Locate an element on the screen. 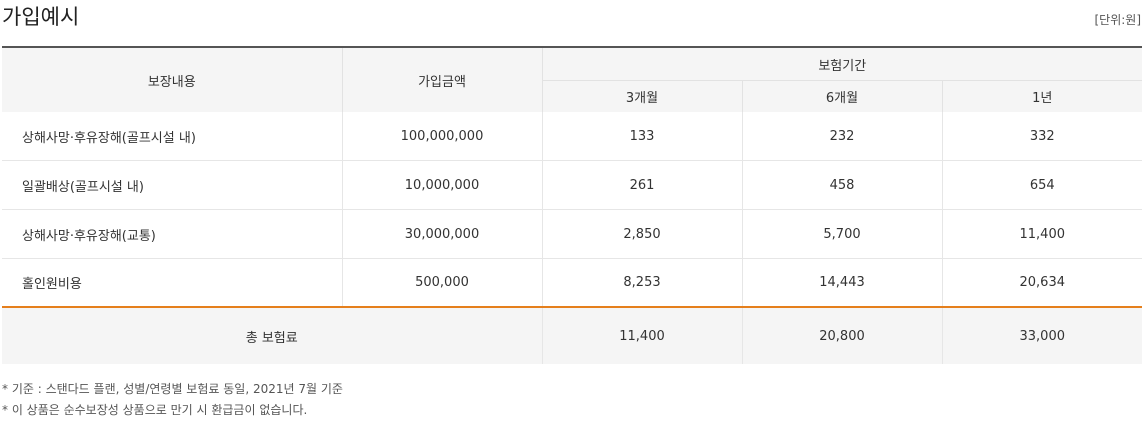  header-period-1y: 1년 is located at coordinates (1042, 96).